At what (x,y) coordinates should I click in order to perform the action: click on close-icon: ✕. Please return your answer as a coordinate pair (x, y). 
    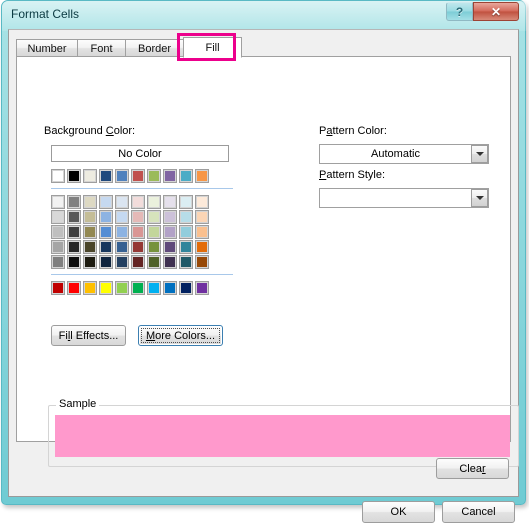
    Looking at the image, I should click on (496, 11).